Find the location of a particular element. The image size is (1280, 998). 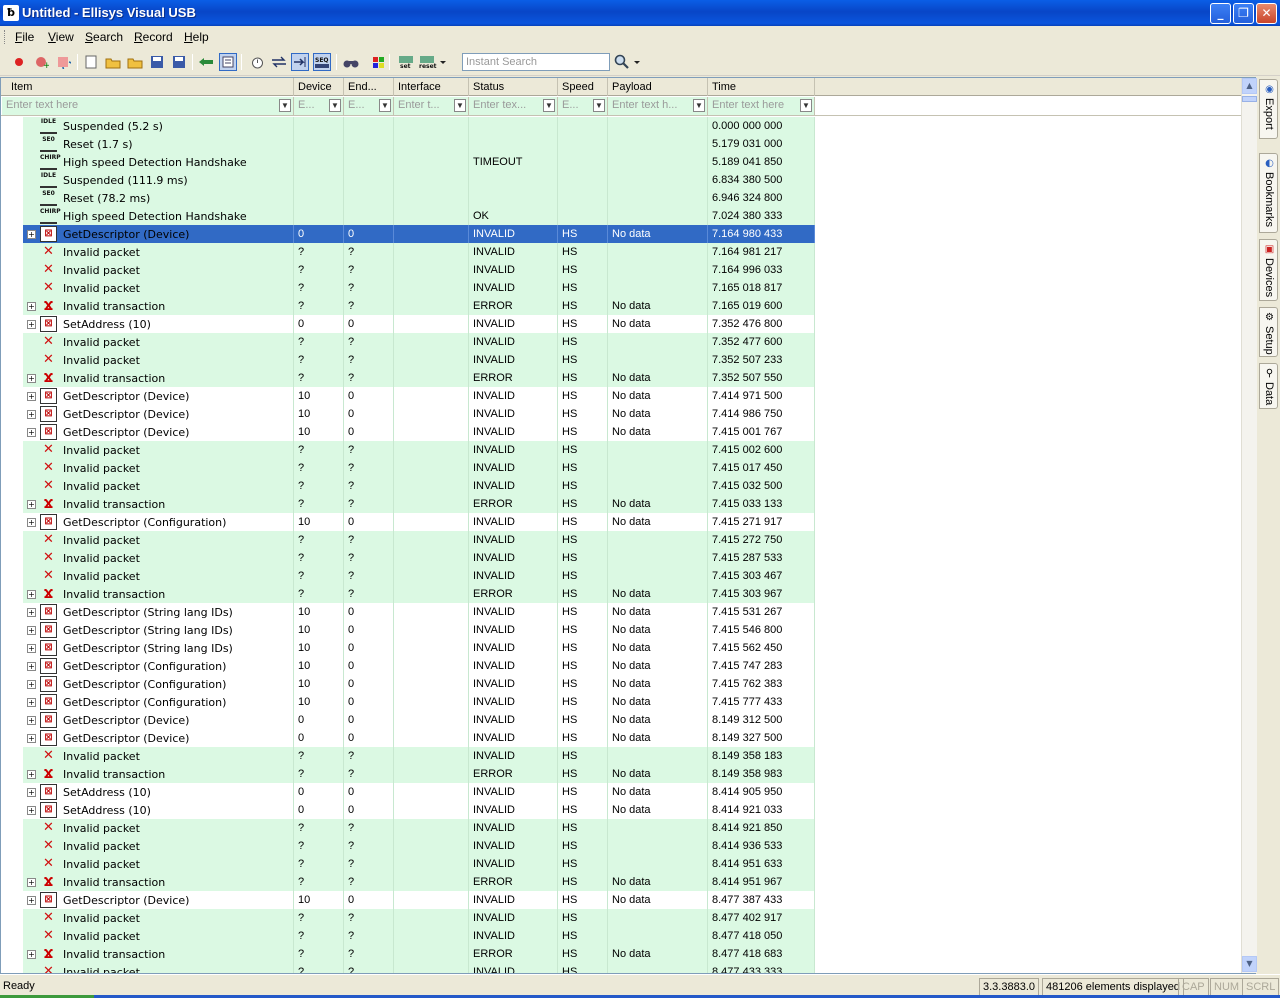

open-recent-icon is located at coordinates (135, 62).